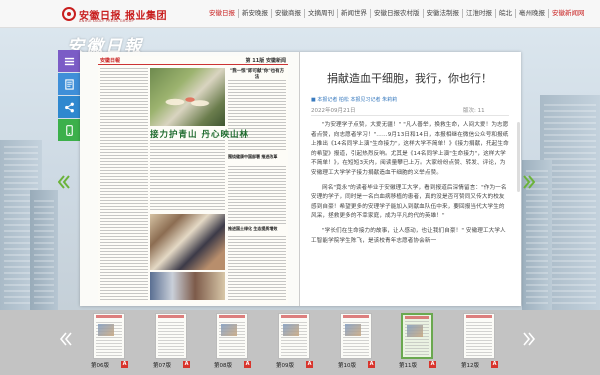 The height and width of the screenshot is (375, 600). I want to click on paper-link-anhui-daily: 安徽日报, so click(222, 13).